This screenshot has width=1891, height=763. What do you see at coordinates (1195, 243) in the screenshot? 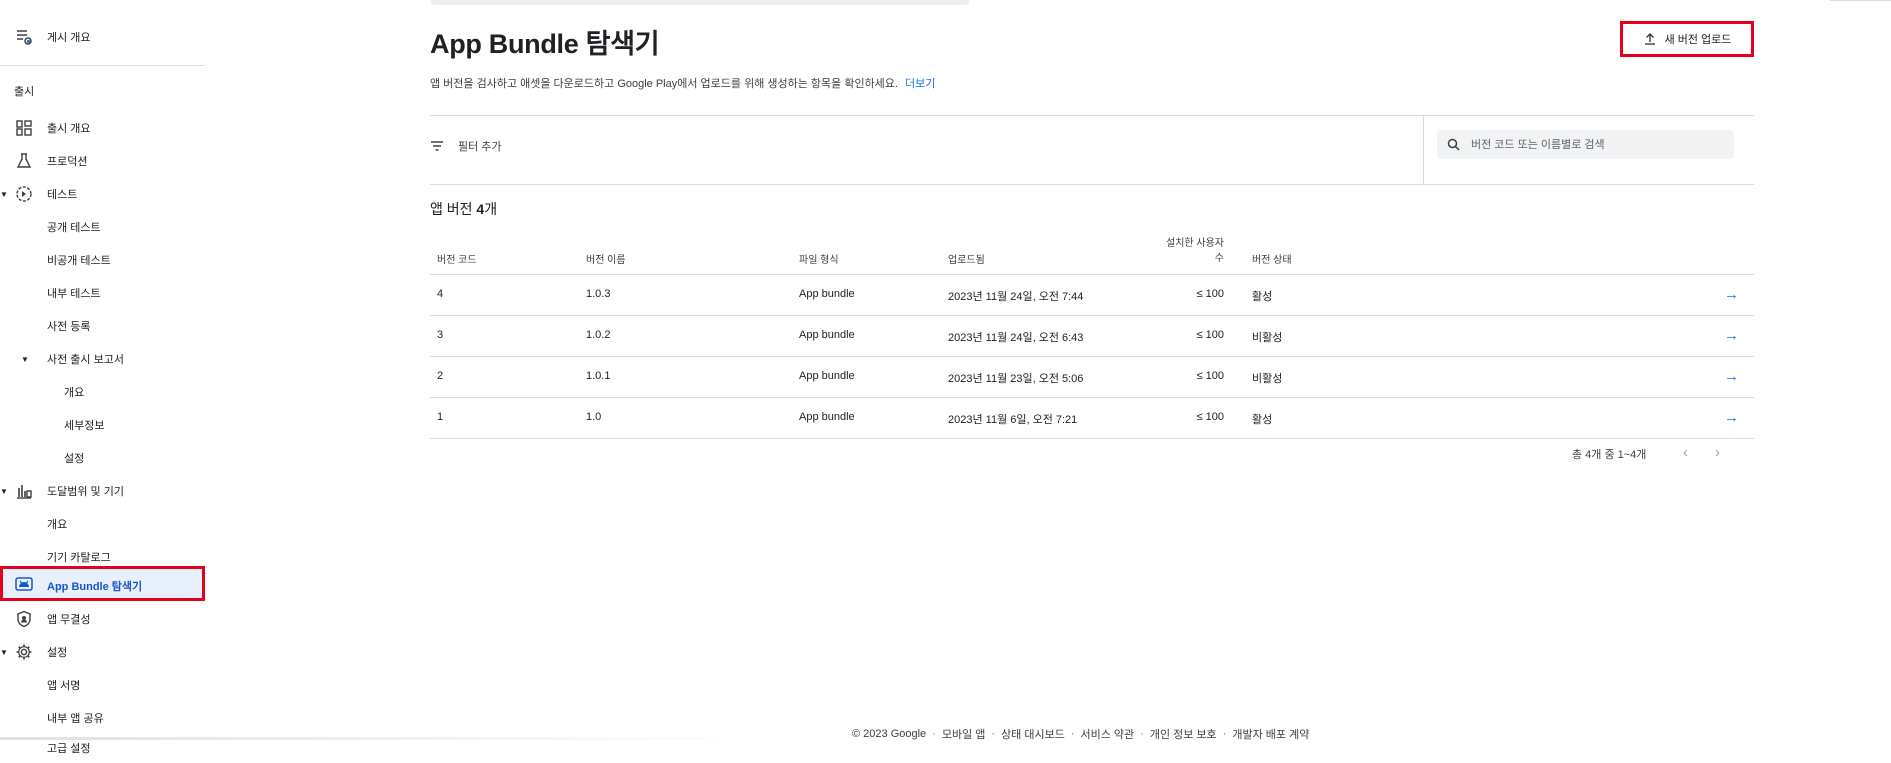
I see `header-installs-line1: 설치한 사용자` at bounding box center [1195, 243].